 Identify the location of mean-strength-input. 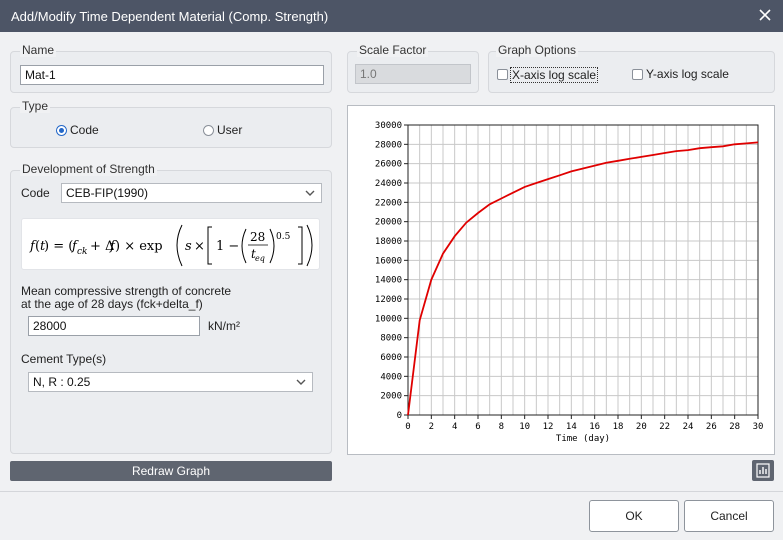
(114, 326).